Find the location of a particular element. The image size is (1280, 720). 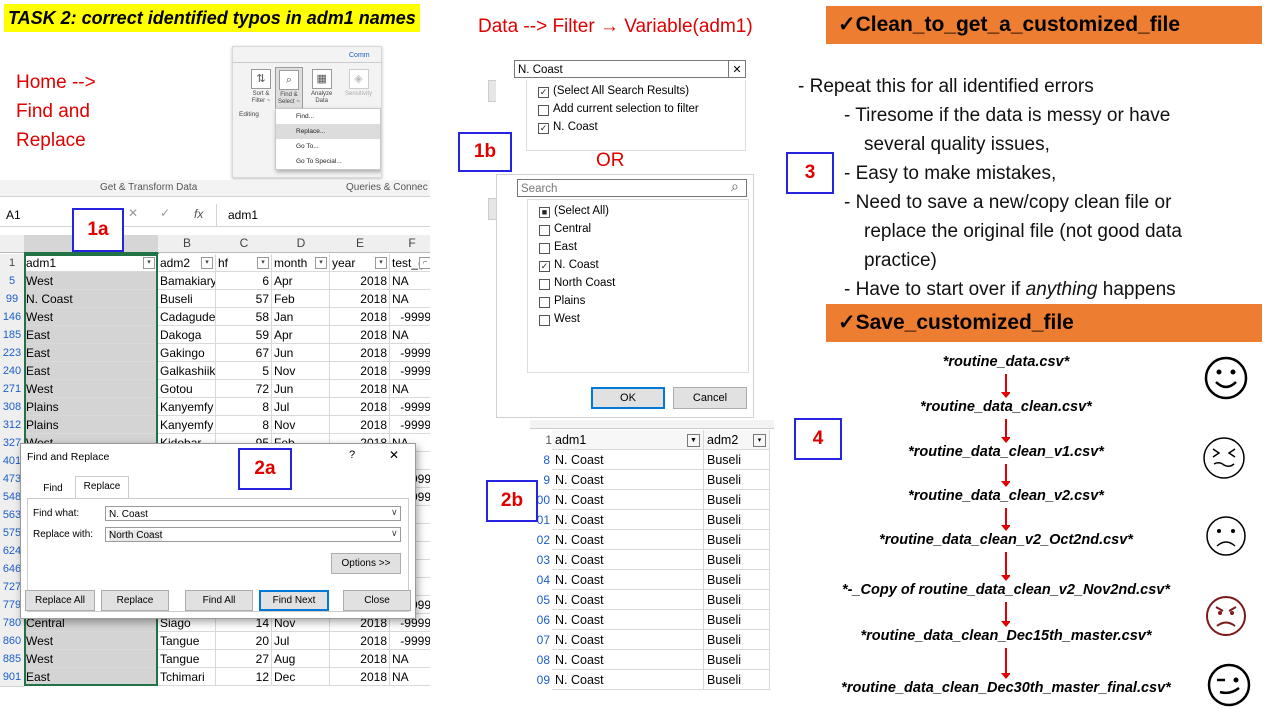

row-number: 04 is located at coordinates (541, 580).